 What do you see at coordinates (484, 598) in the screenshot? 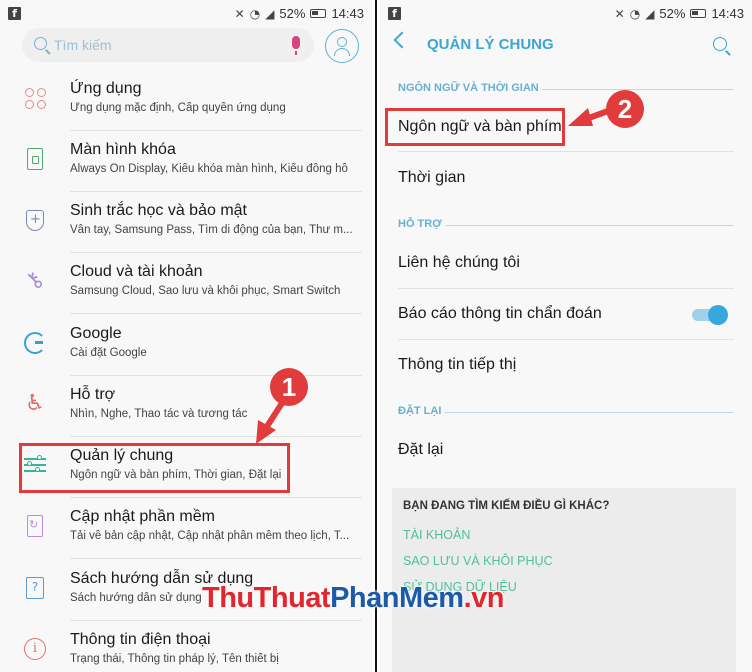
I see `watermark-part-3: .vn` at bounding box center [484, 598].